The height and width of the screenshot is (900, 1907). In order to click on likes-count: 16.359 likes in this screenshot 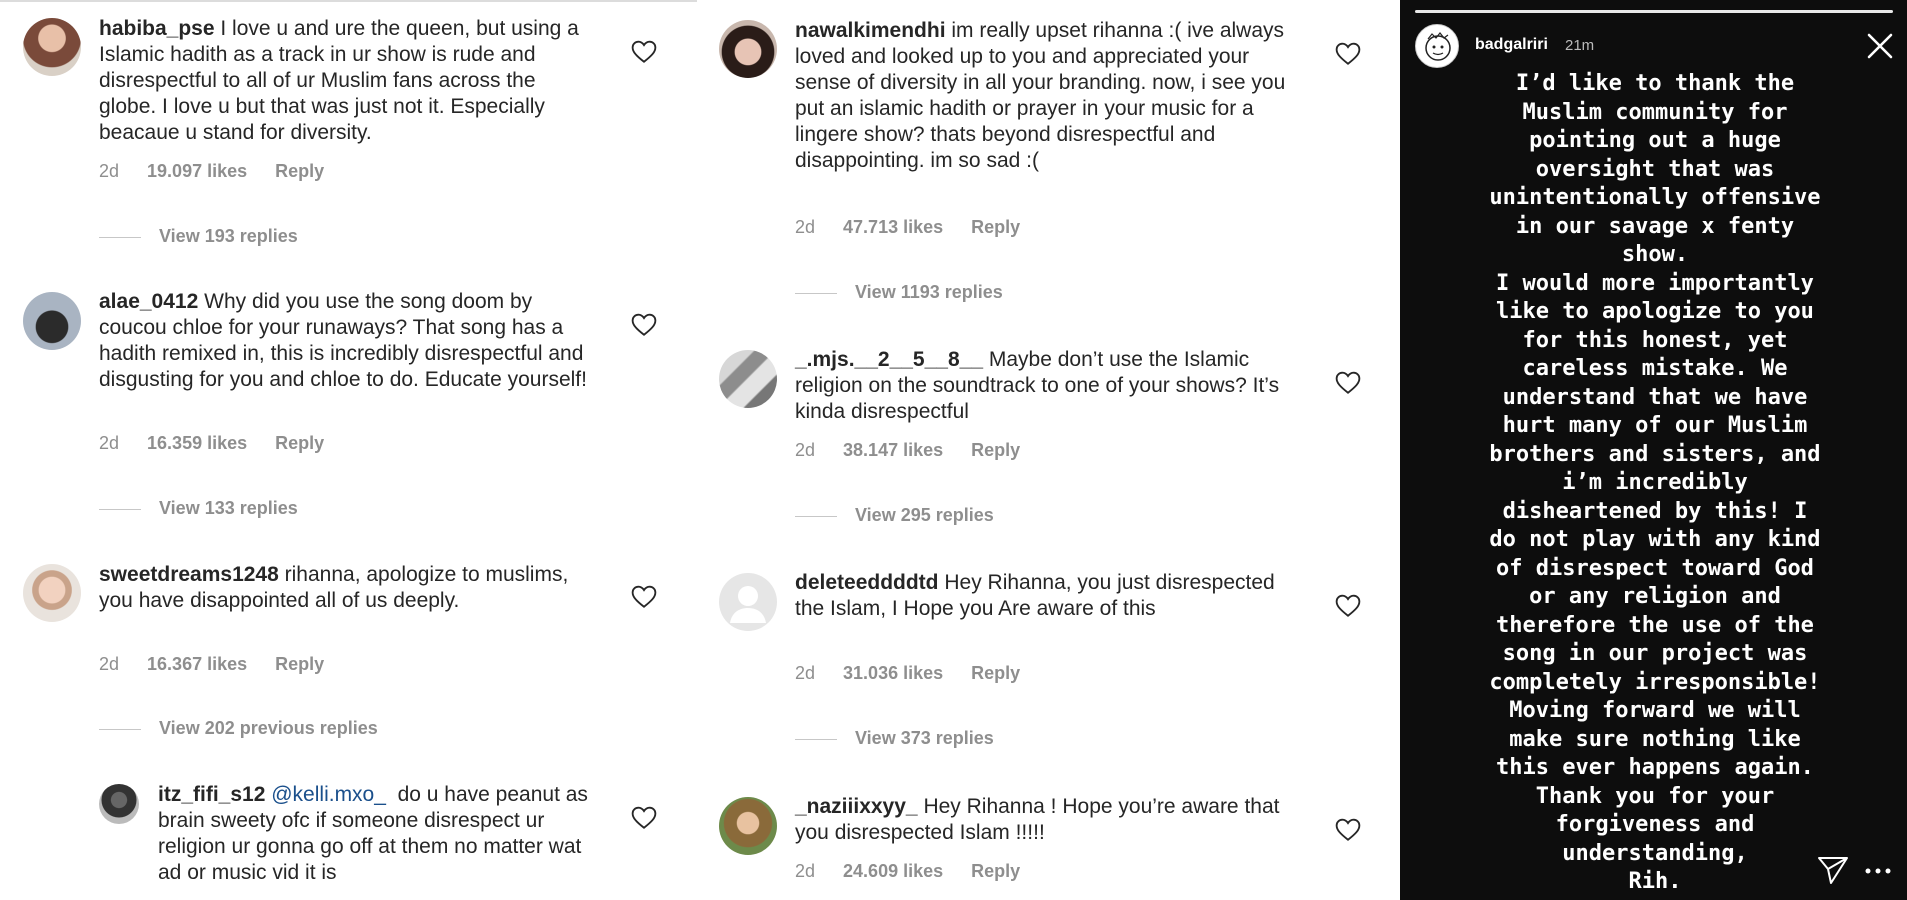, I will do `click(197, 443)`.